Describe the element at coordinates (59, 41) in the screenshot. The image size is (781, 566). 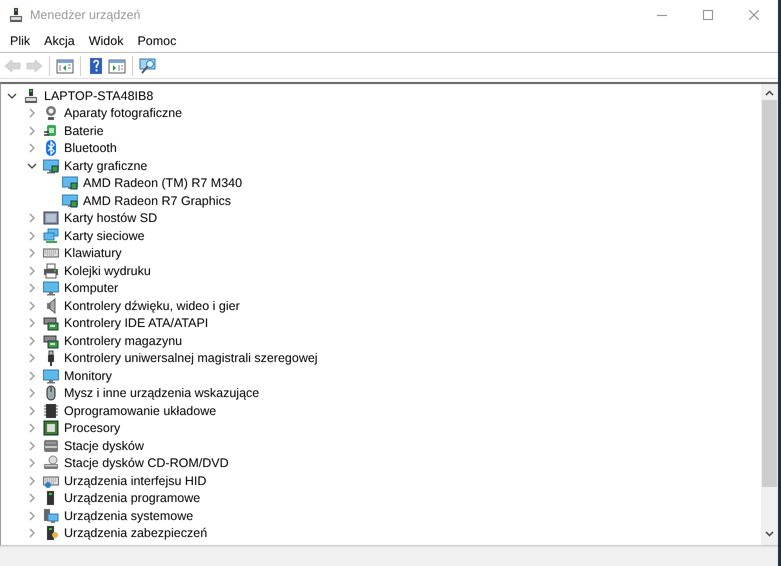
I see `menu-item: Akcja` at that location.